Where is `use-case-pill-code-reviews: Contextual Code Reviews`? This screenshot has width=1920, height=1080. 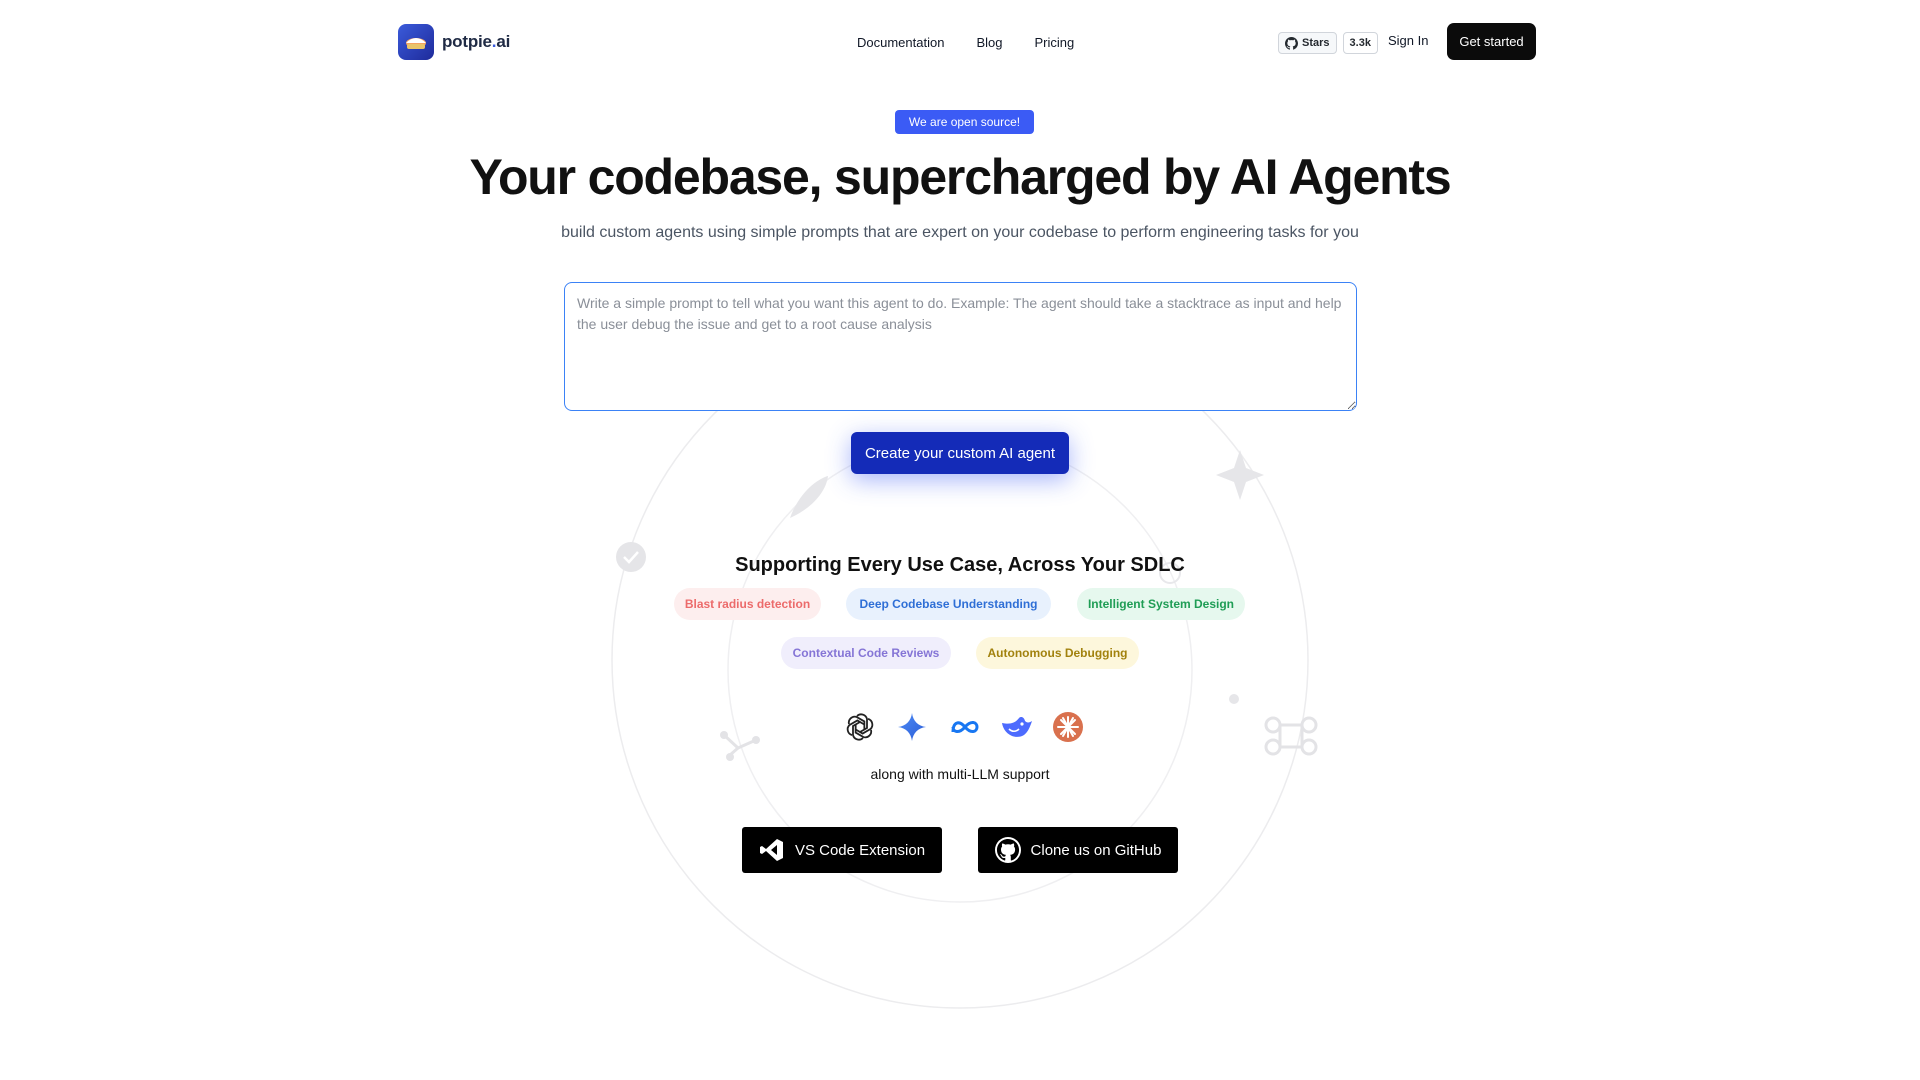 use-case-pill-code-reviews: Contextual Code Reviews is located at coordinates (866, 653).